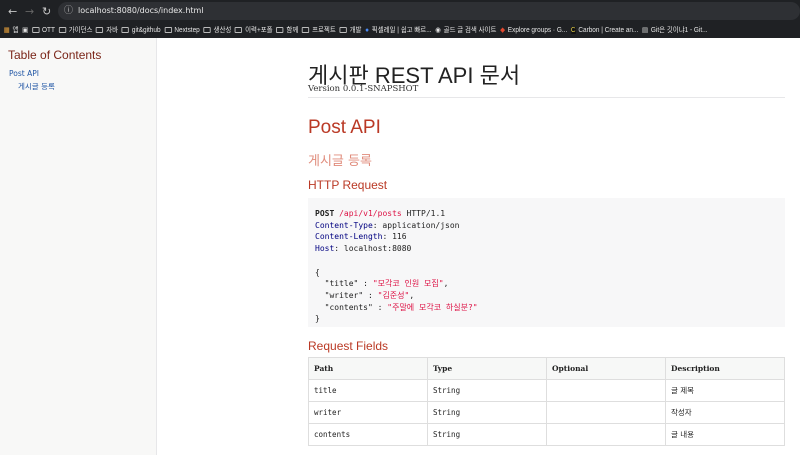 The image size is (800, 455). Describe the element at coordinates (725, 368) in the screenshot. I see `column-header: Description` at that location.